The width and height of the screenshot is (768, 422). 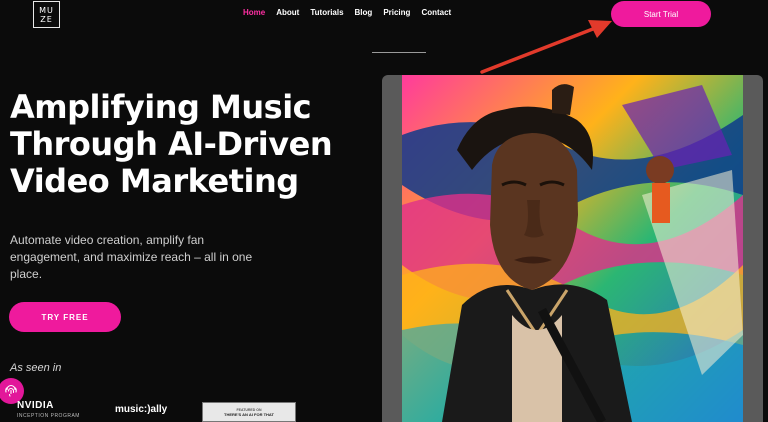 I want to click on nav-link-about: About, so click(x=287, y=12).